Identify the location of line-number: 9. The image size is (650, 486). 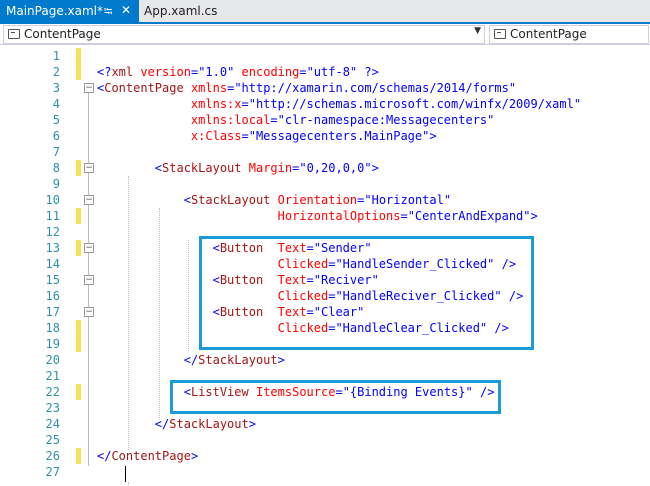
(56, 184).